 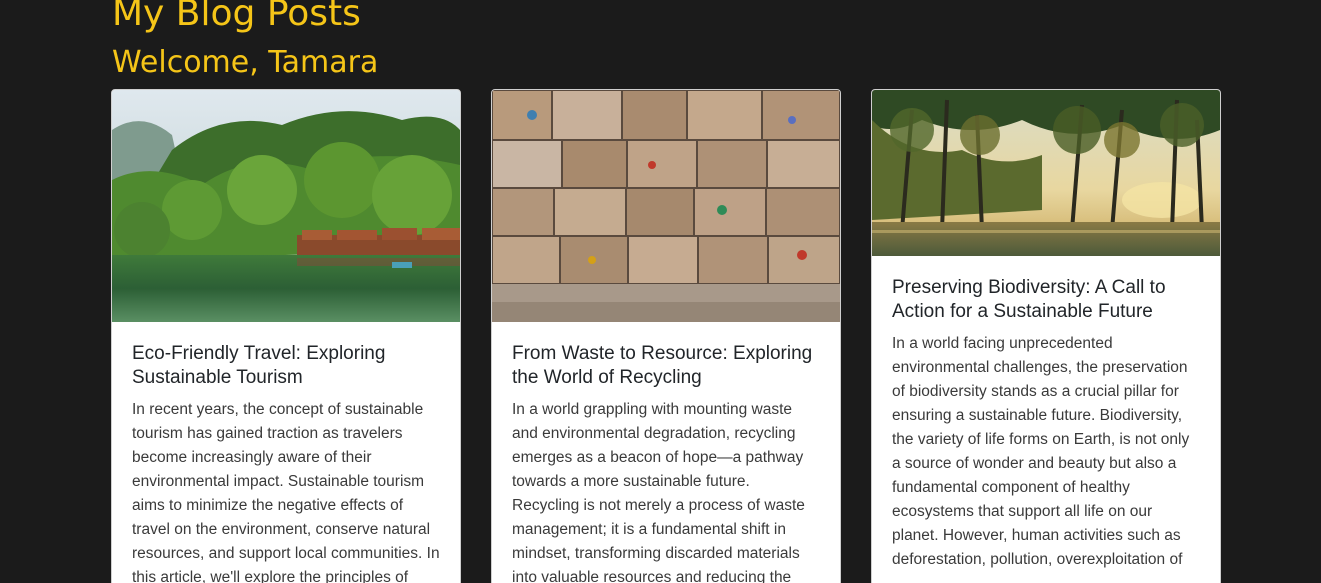 I want to click on forest-lake-image, so click(x=286, y=206).